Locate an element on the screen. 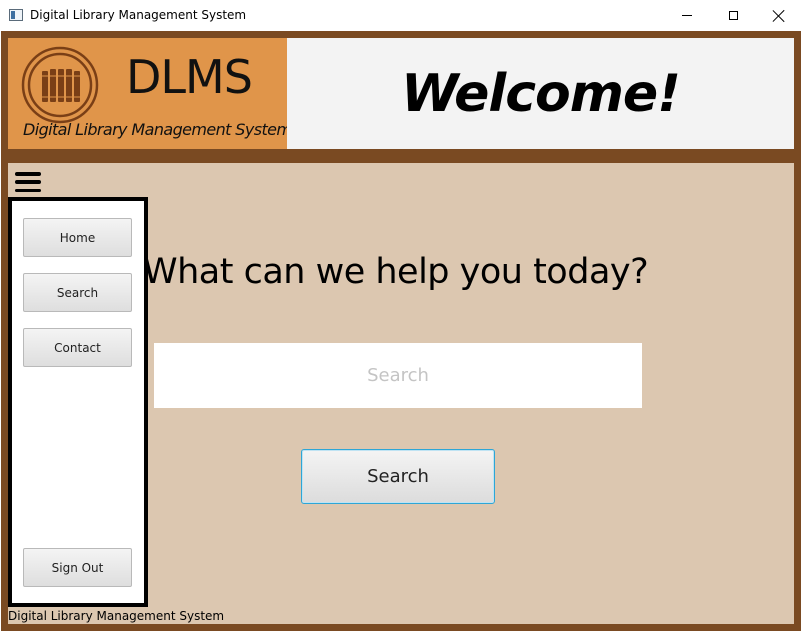 The width and height of the screenshot is (802, 632). sidebar-home-button: Home is located at coordinates (77, 237).